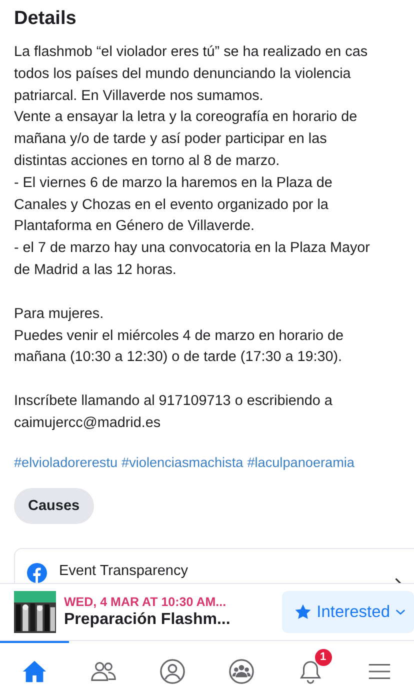  I want to click on hashtag-link: #elvioladorerestu, so click(66, 462).